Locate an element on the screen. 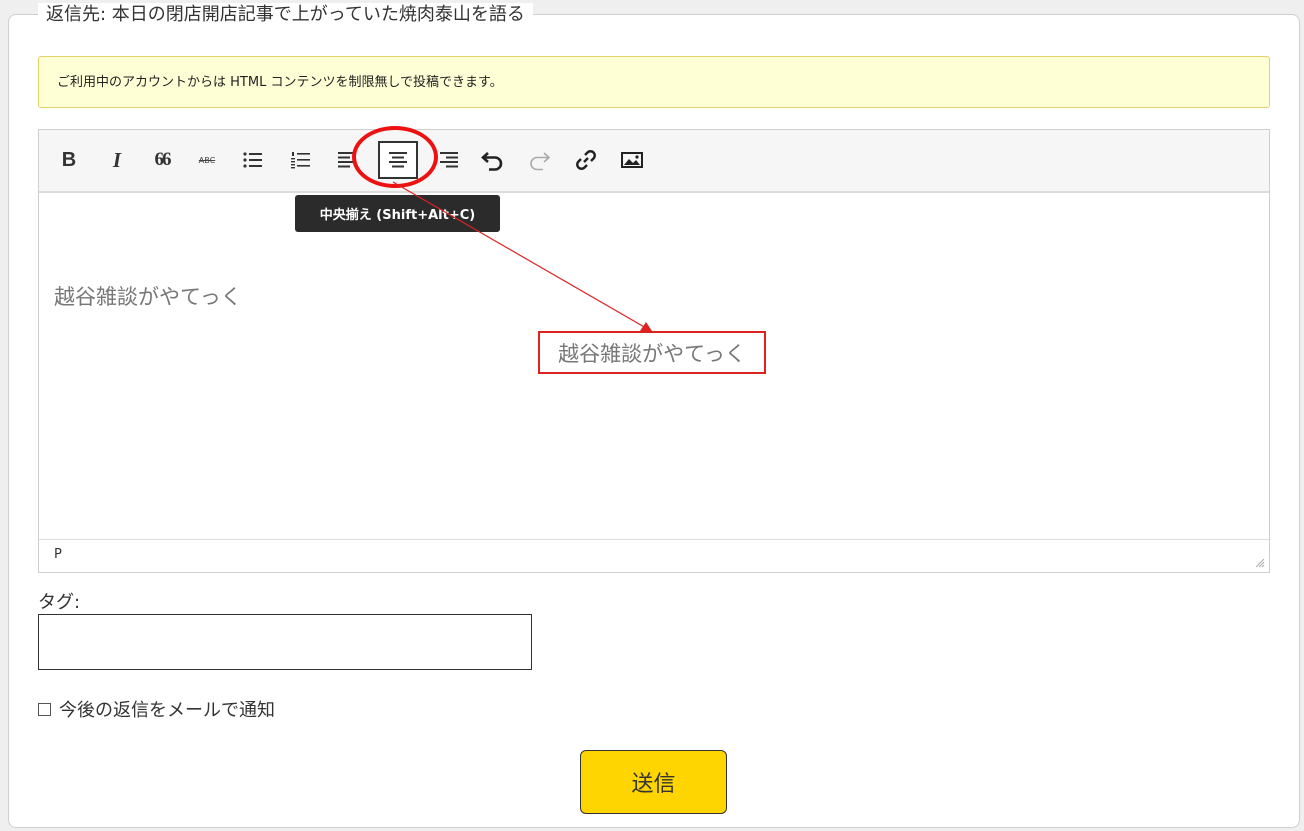 The image size is (1304, 831). bullet-list-icon is located at coordinates (252, 160).